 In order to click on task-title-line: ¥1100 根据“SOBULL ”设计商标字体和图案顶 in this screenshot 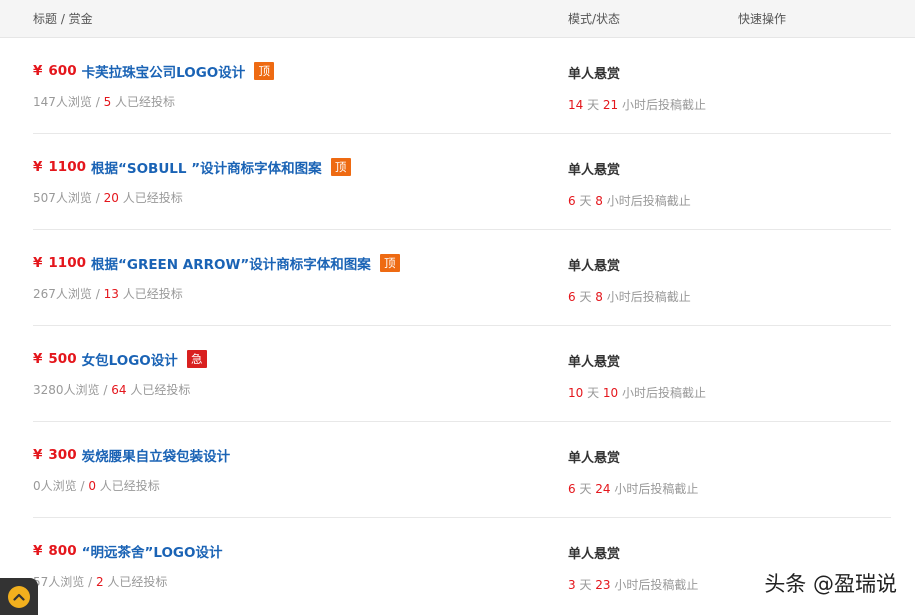, I will do `click(192, 167)`.